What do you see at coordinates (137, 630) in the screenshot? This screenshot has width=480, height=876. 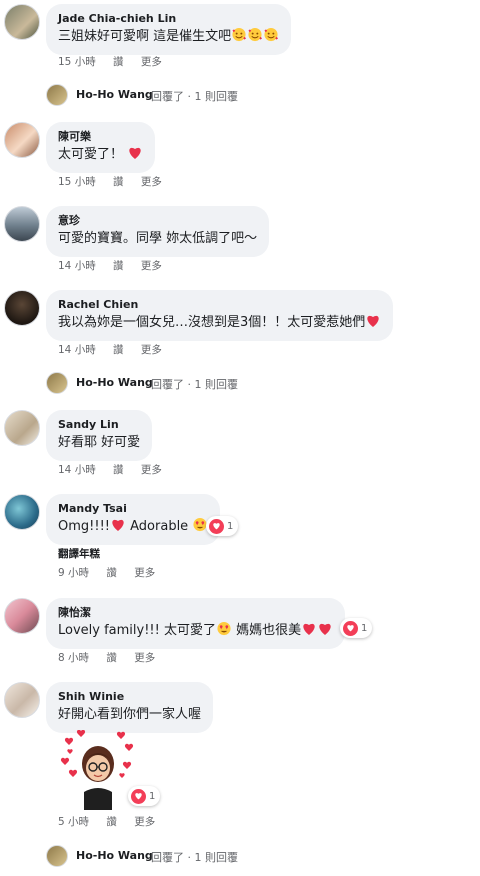 I see `comment-text-part: Lovely family!!! 太可愛了` at bounding box center [137, 630].